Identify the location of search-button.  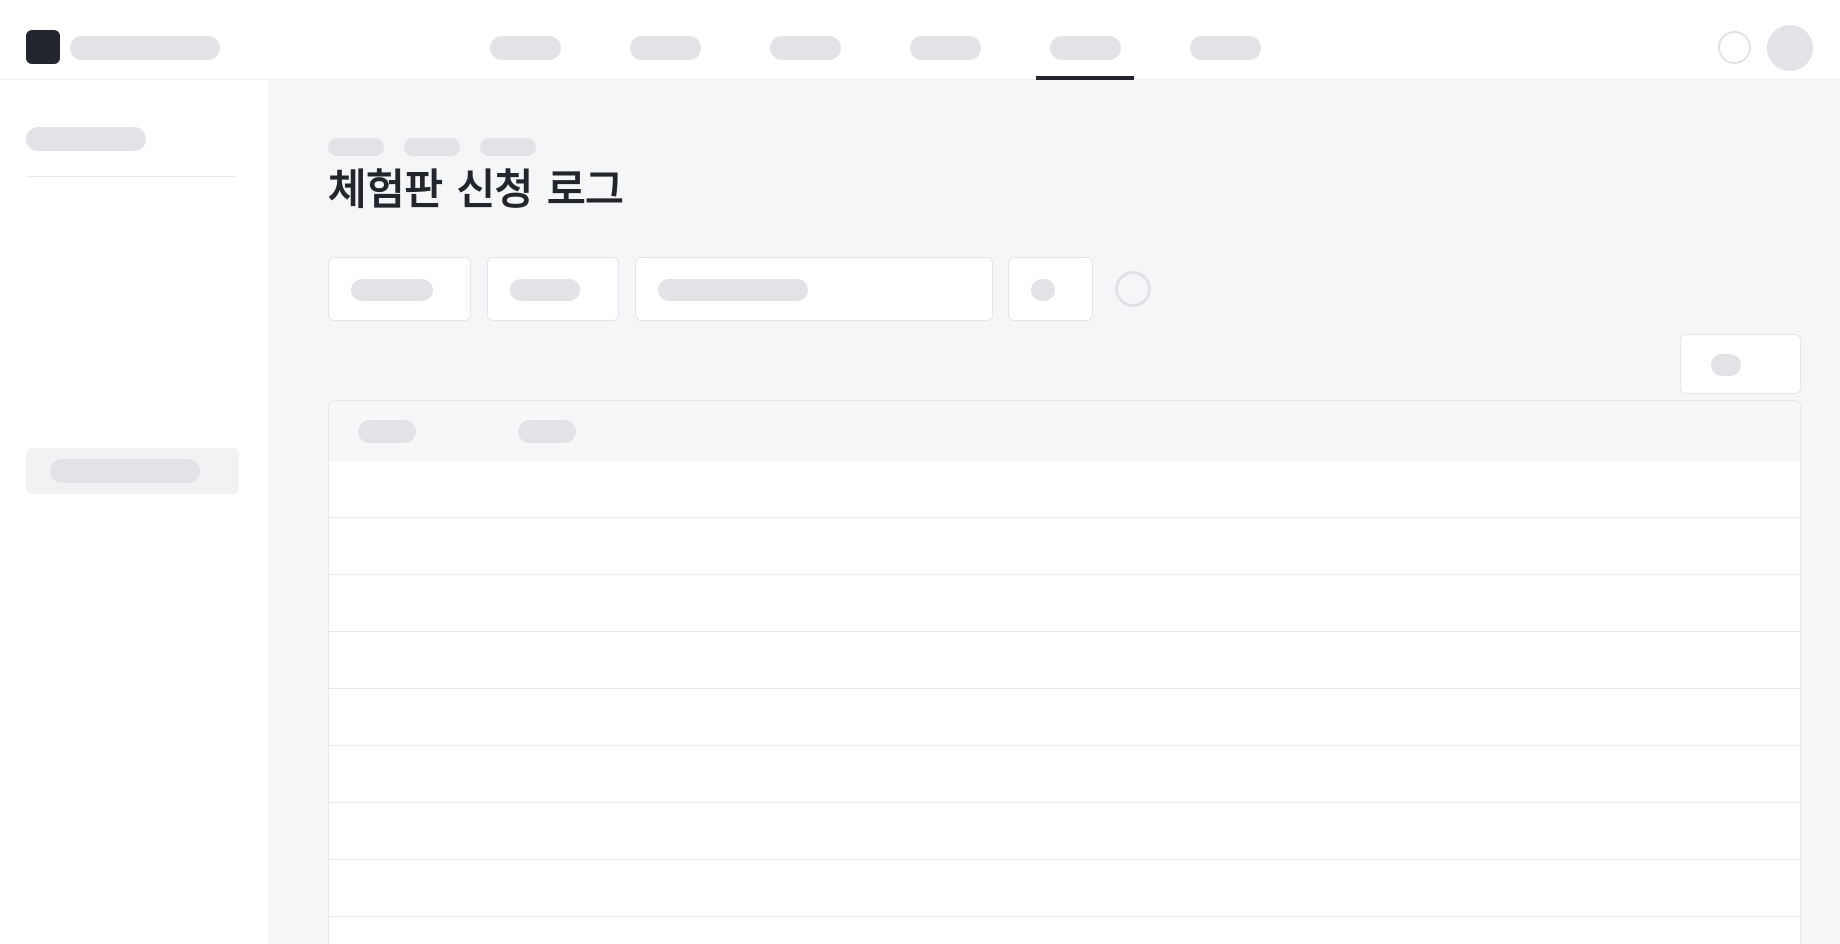
(1050, 289).